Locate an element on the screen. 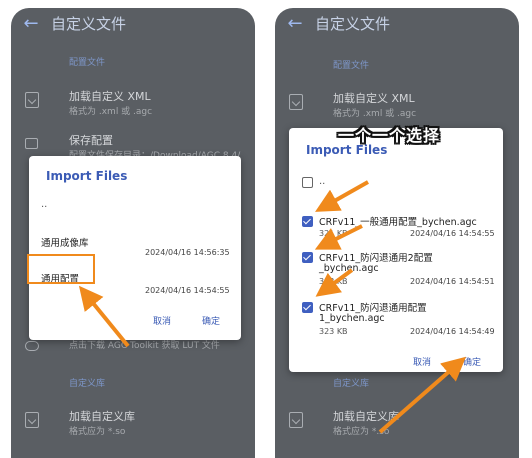 The height and width of the screenshot is (458, 532). arrow-to-config is located at coordinates (104, 316).